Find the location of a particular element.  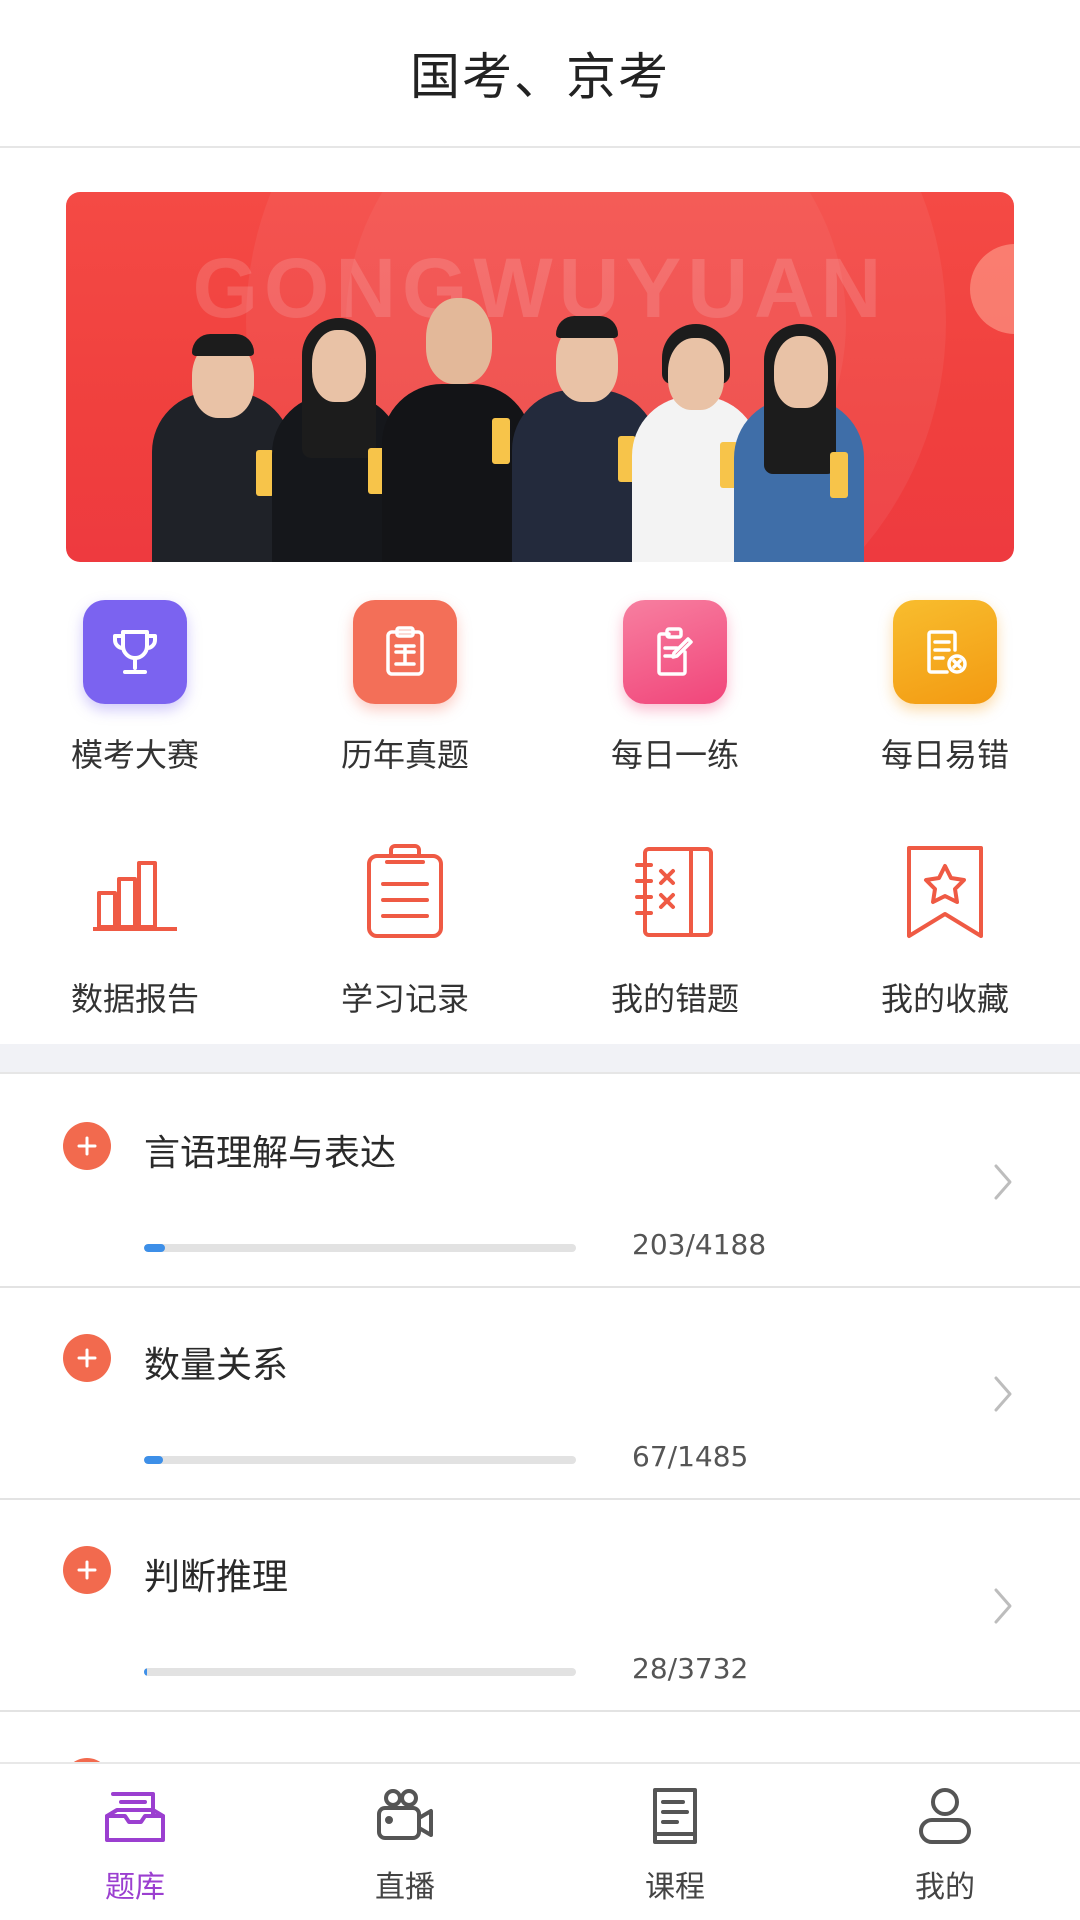

tab-question-bank: 题库 is located at coordinates (135, 1842).